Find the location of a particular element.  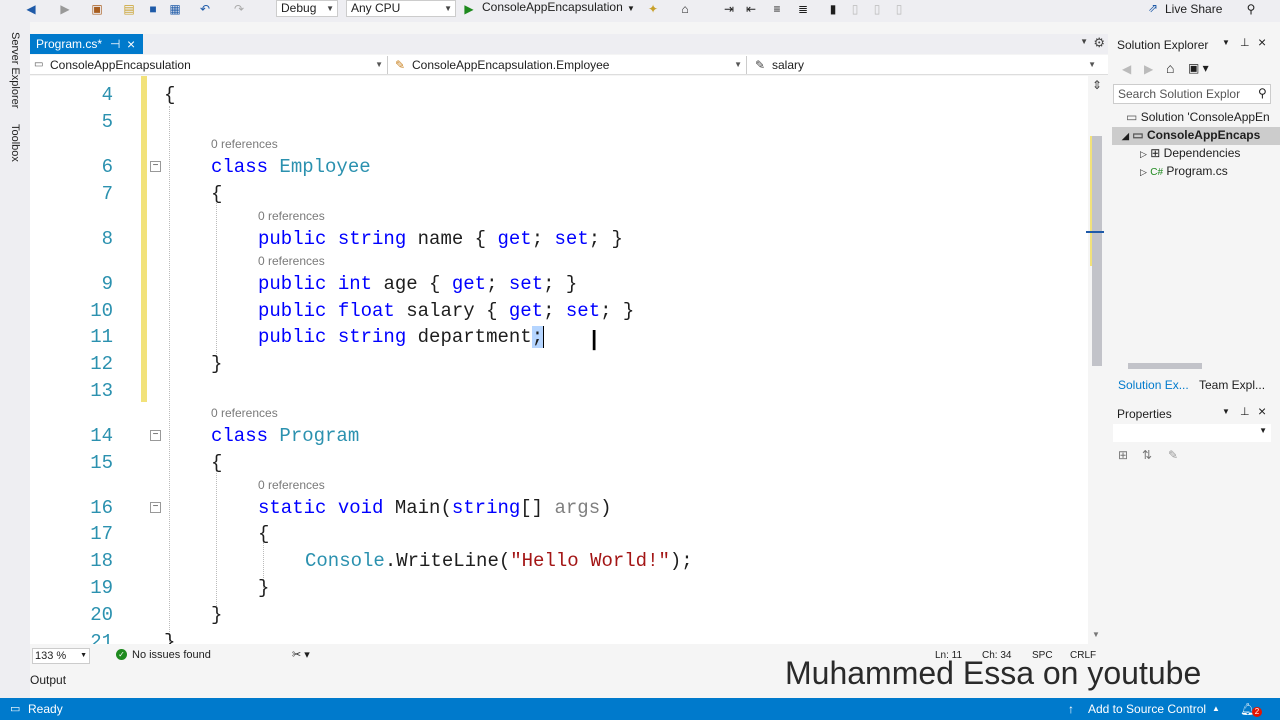

break-icon: ⇤ is located at coordinates (751, 9).